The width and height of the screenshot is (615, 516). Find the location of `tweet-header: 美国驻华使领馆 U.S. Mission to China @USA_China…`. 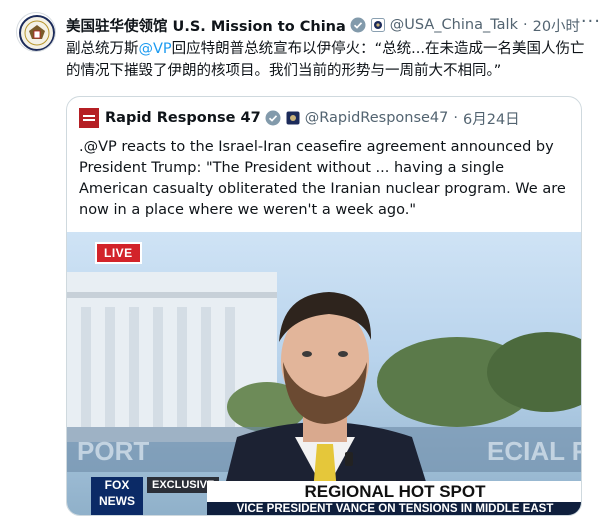

tweet-header: 美国驻华使领馆 U.S. Mission to China @USA_China… is located at coordinates (334, 23).